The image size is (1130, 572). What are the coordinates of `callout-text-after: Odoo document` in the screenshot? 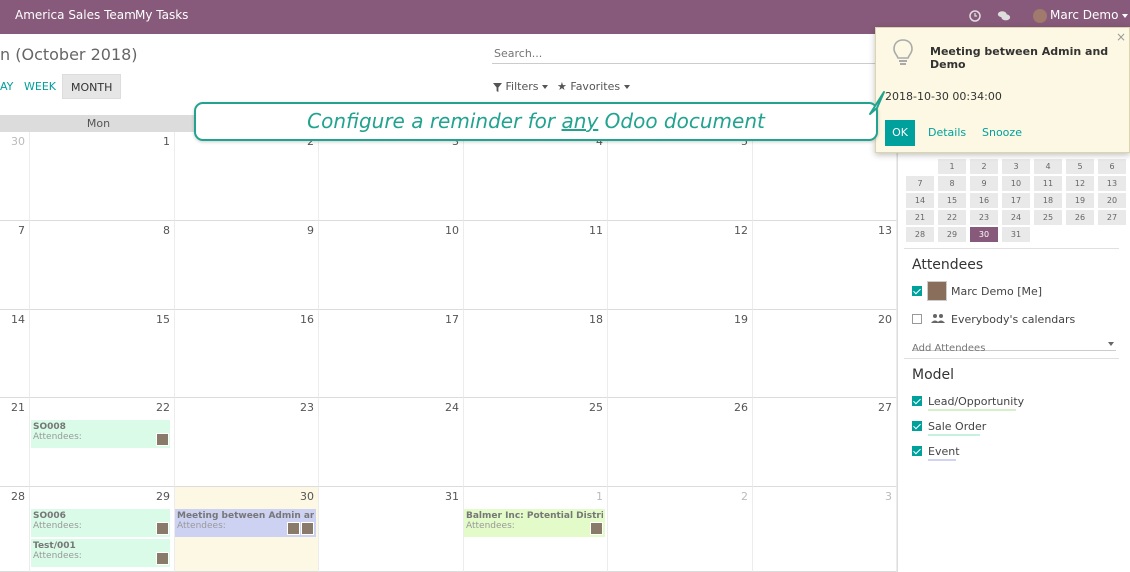 It's located at (681, 121).